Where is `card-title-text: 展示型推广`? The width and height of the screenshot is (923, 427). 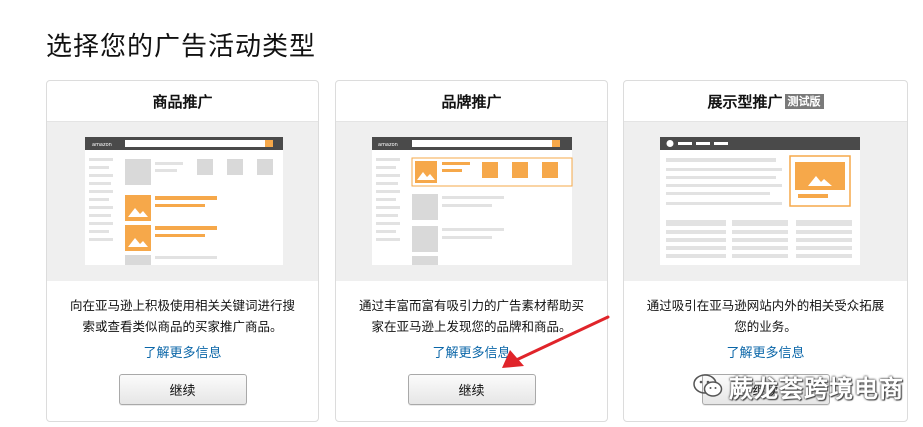 card-title-text: 展示型推广 is located at coordinates (745, 101).